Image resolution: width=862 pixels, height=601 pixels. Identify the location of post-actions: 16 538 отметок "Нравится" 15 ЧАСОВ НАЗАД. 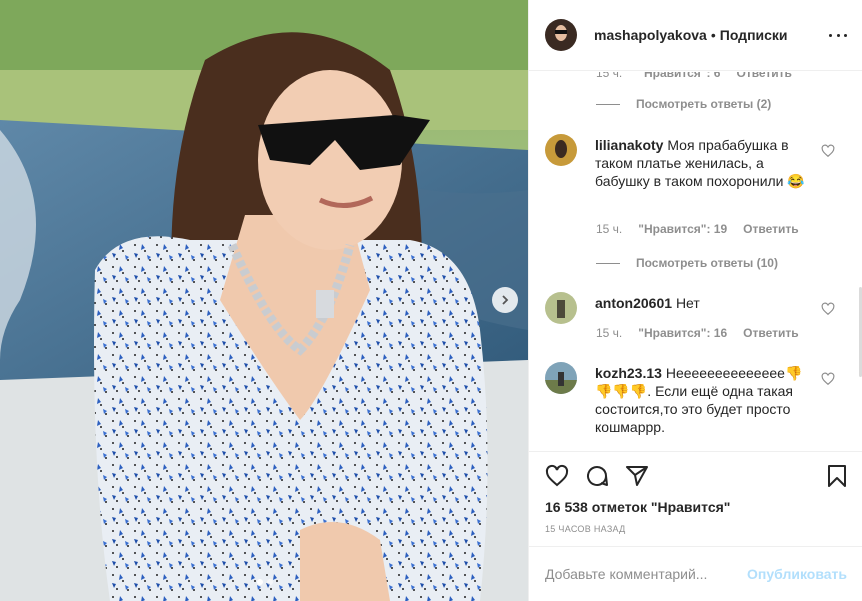
(695, 501).